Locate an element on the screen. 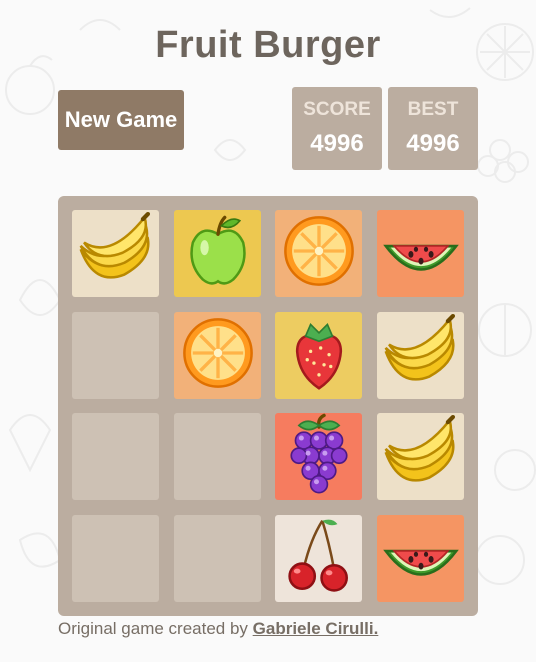 This screenshot has width=536, height=662. author-link: Gabriele Cirulli. is located at coordinates (316, 628).